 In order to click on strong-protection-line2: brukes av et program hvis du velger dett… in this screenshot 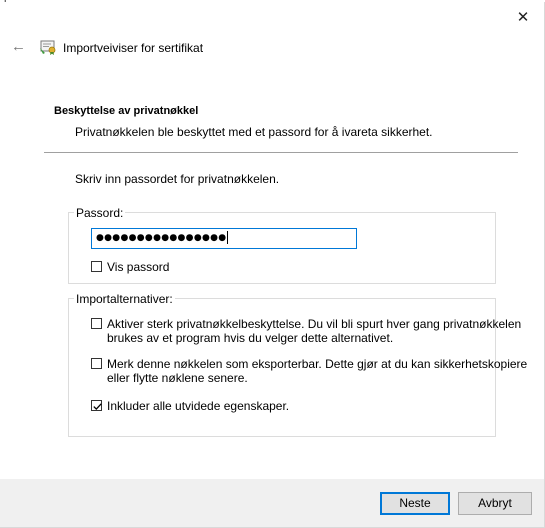, I will do `click(250, 338)`.